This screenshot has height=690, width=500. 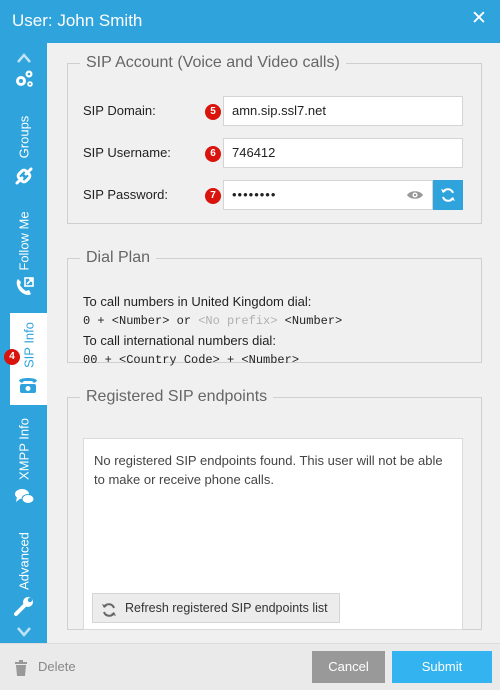 What do you see at coordinates (28, 345) in the screenshot?
I see `tab-label: SIP Info` at bounding box center [28, 345].